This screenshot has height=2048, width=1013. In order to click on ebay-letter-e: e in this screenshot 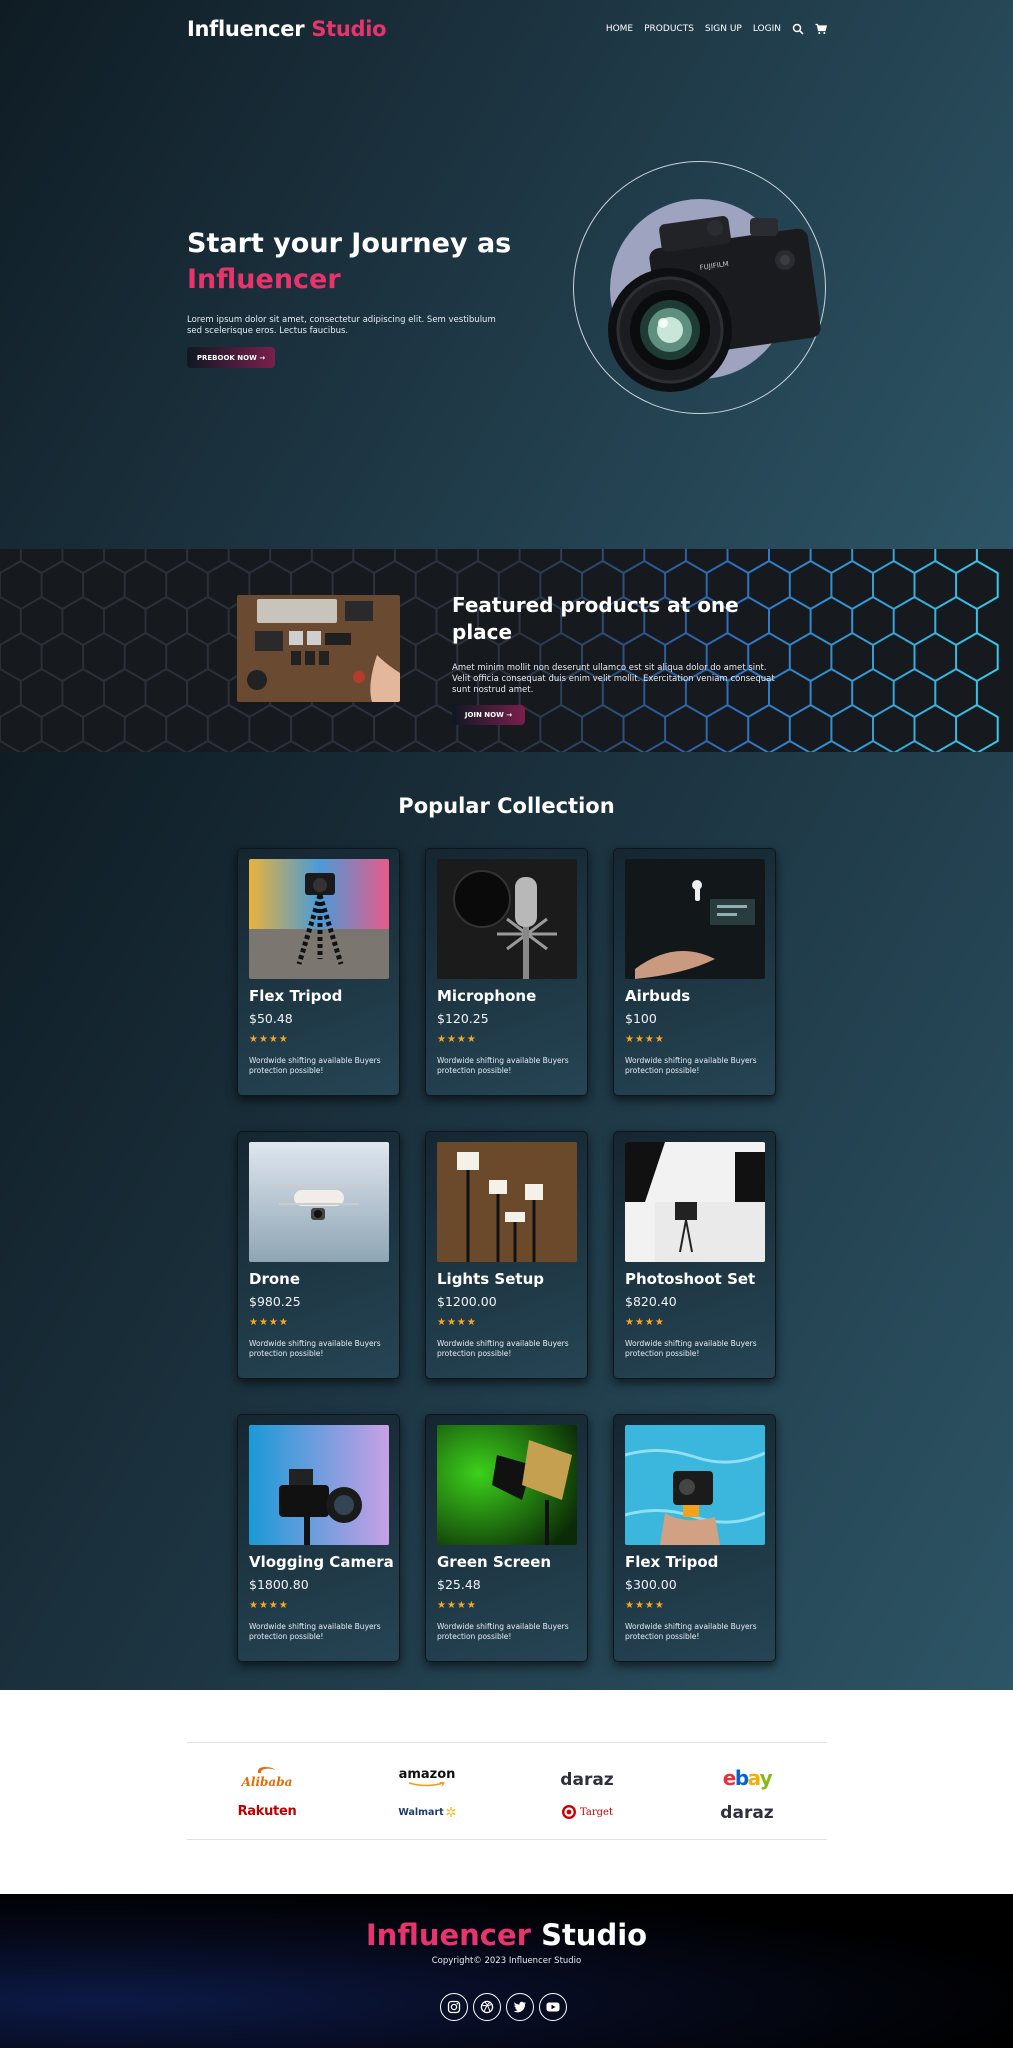, I will do `click(729, 1778)`.